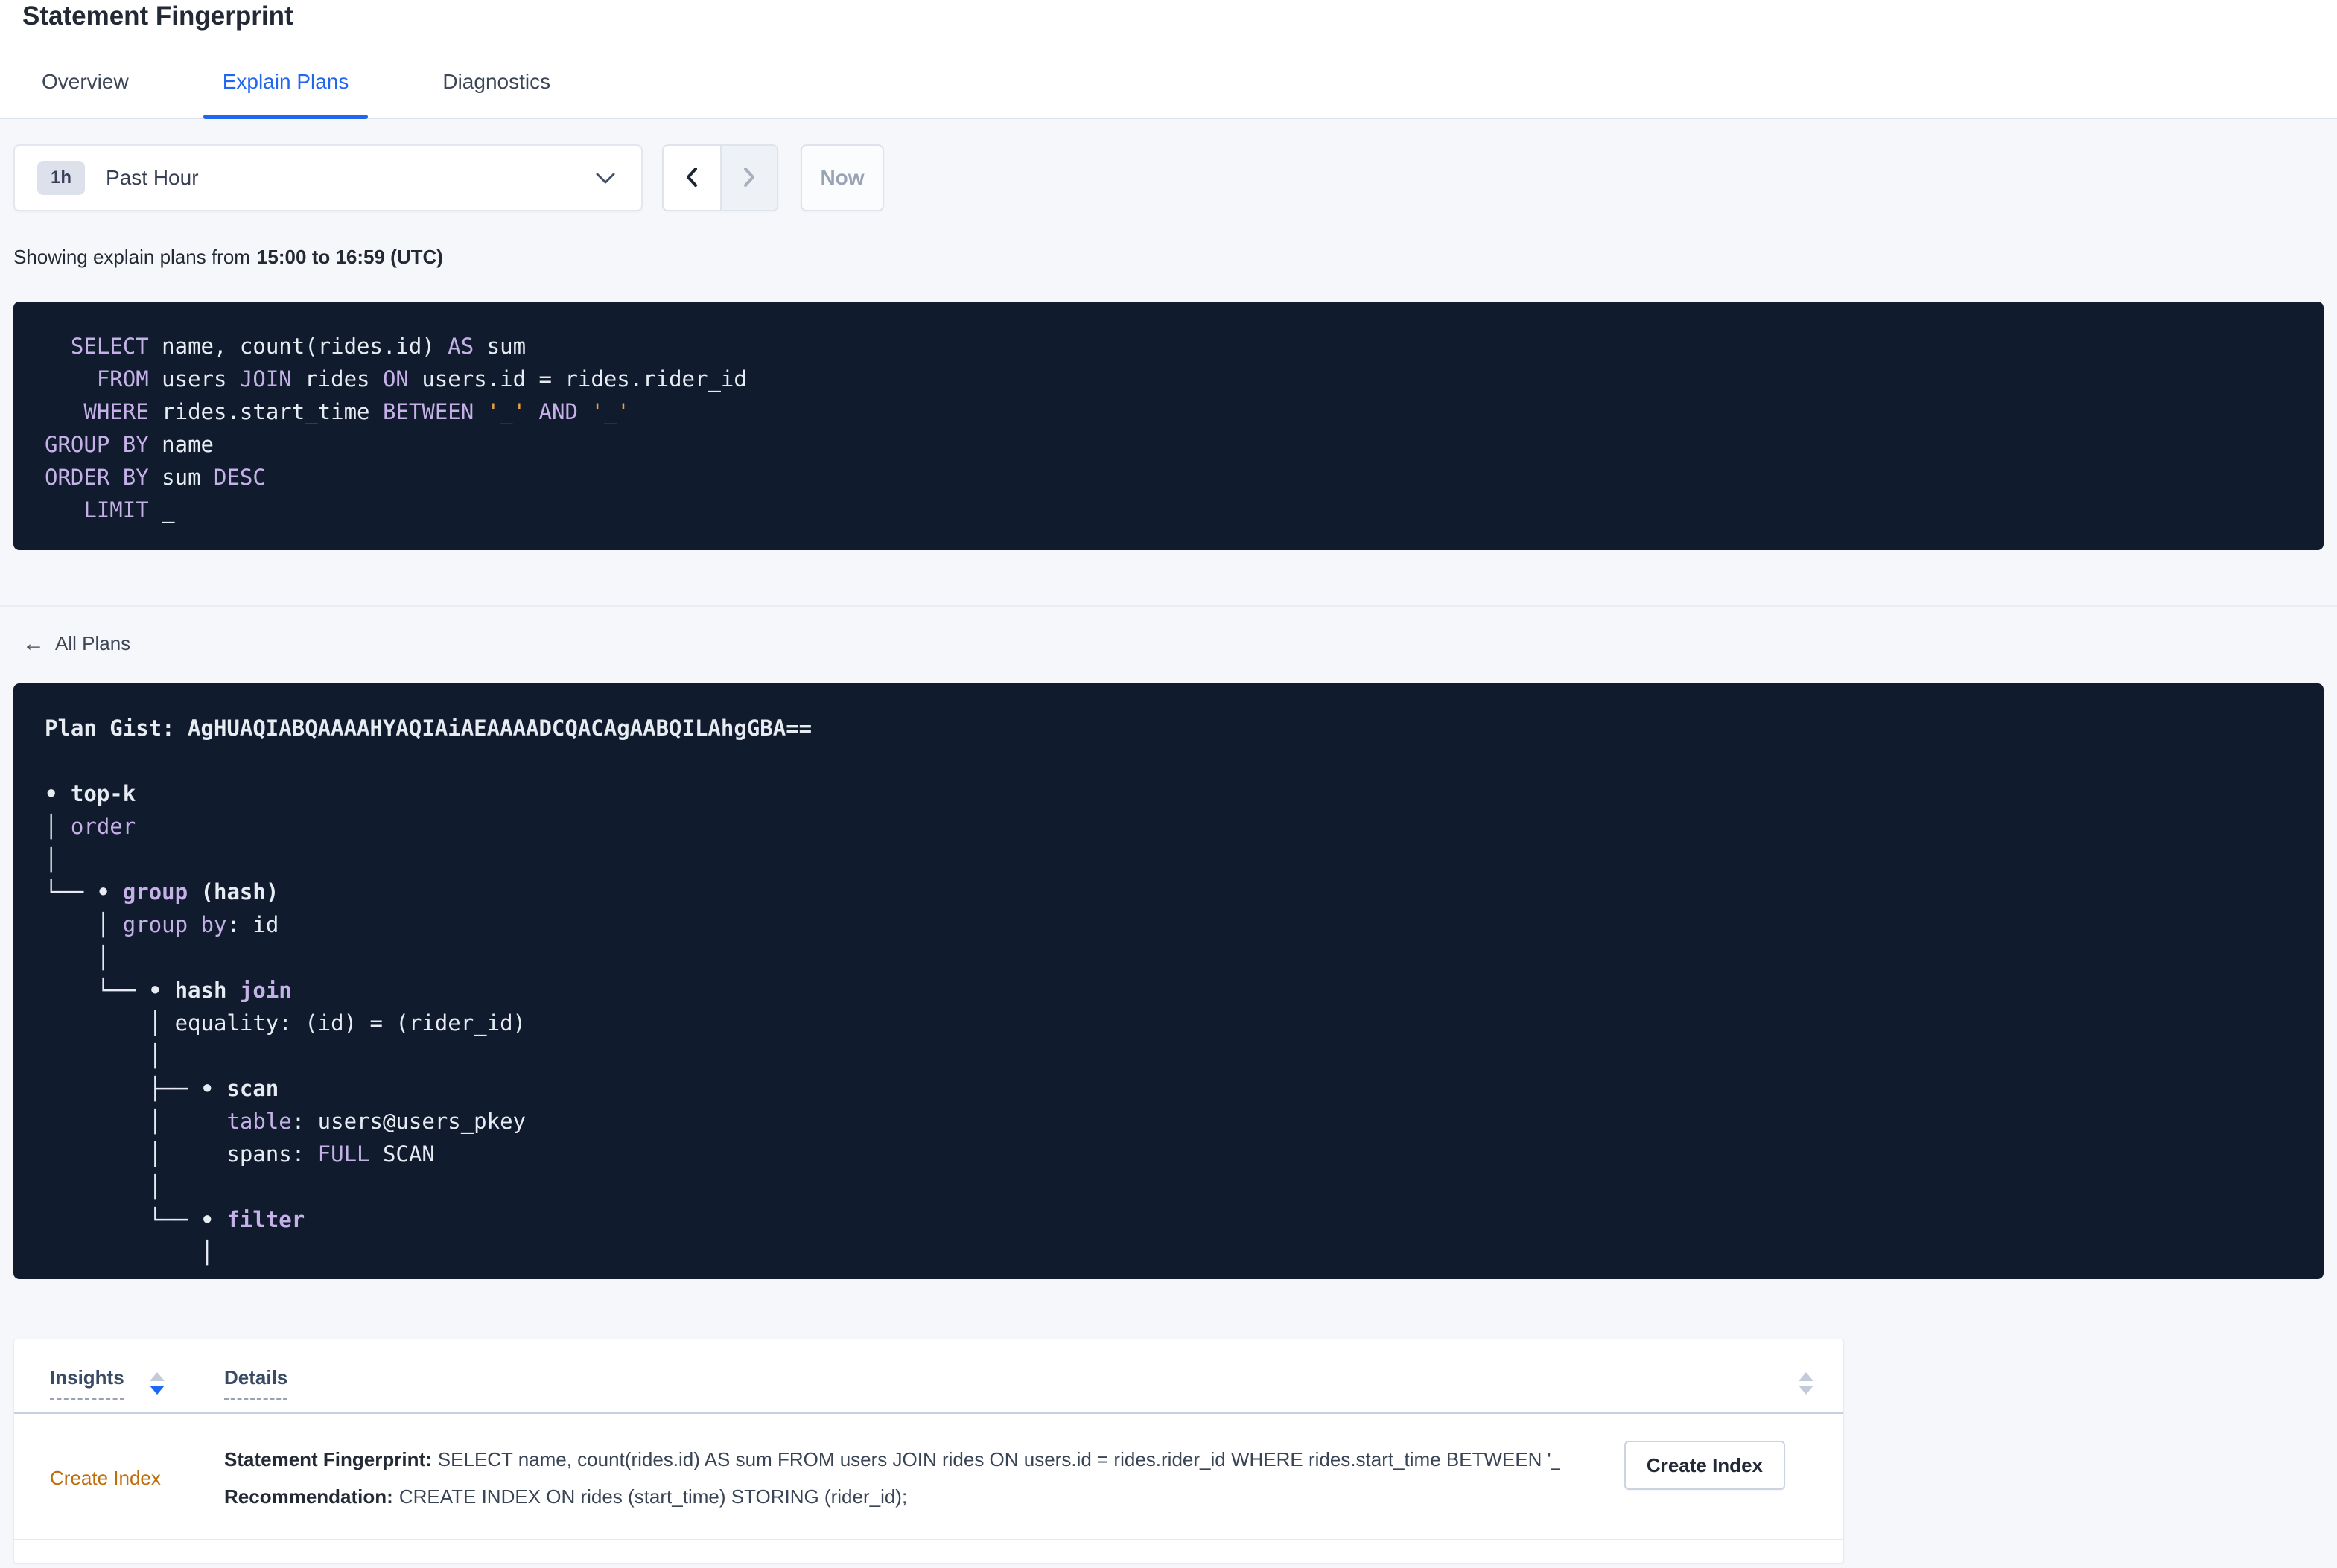  What do you see at coordinates (843, 177) in the screenshot?
I see `now-button: Now` at bounding box center [843, 177].